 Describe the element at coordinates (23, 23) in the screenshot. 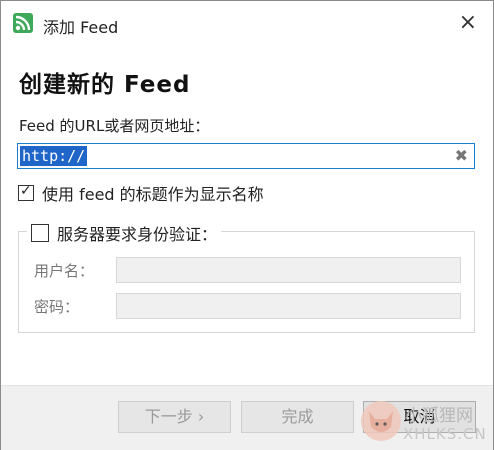

I see `rss-feed-icon` at that location.